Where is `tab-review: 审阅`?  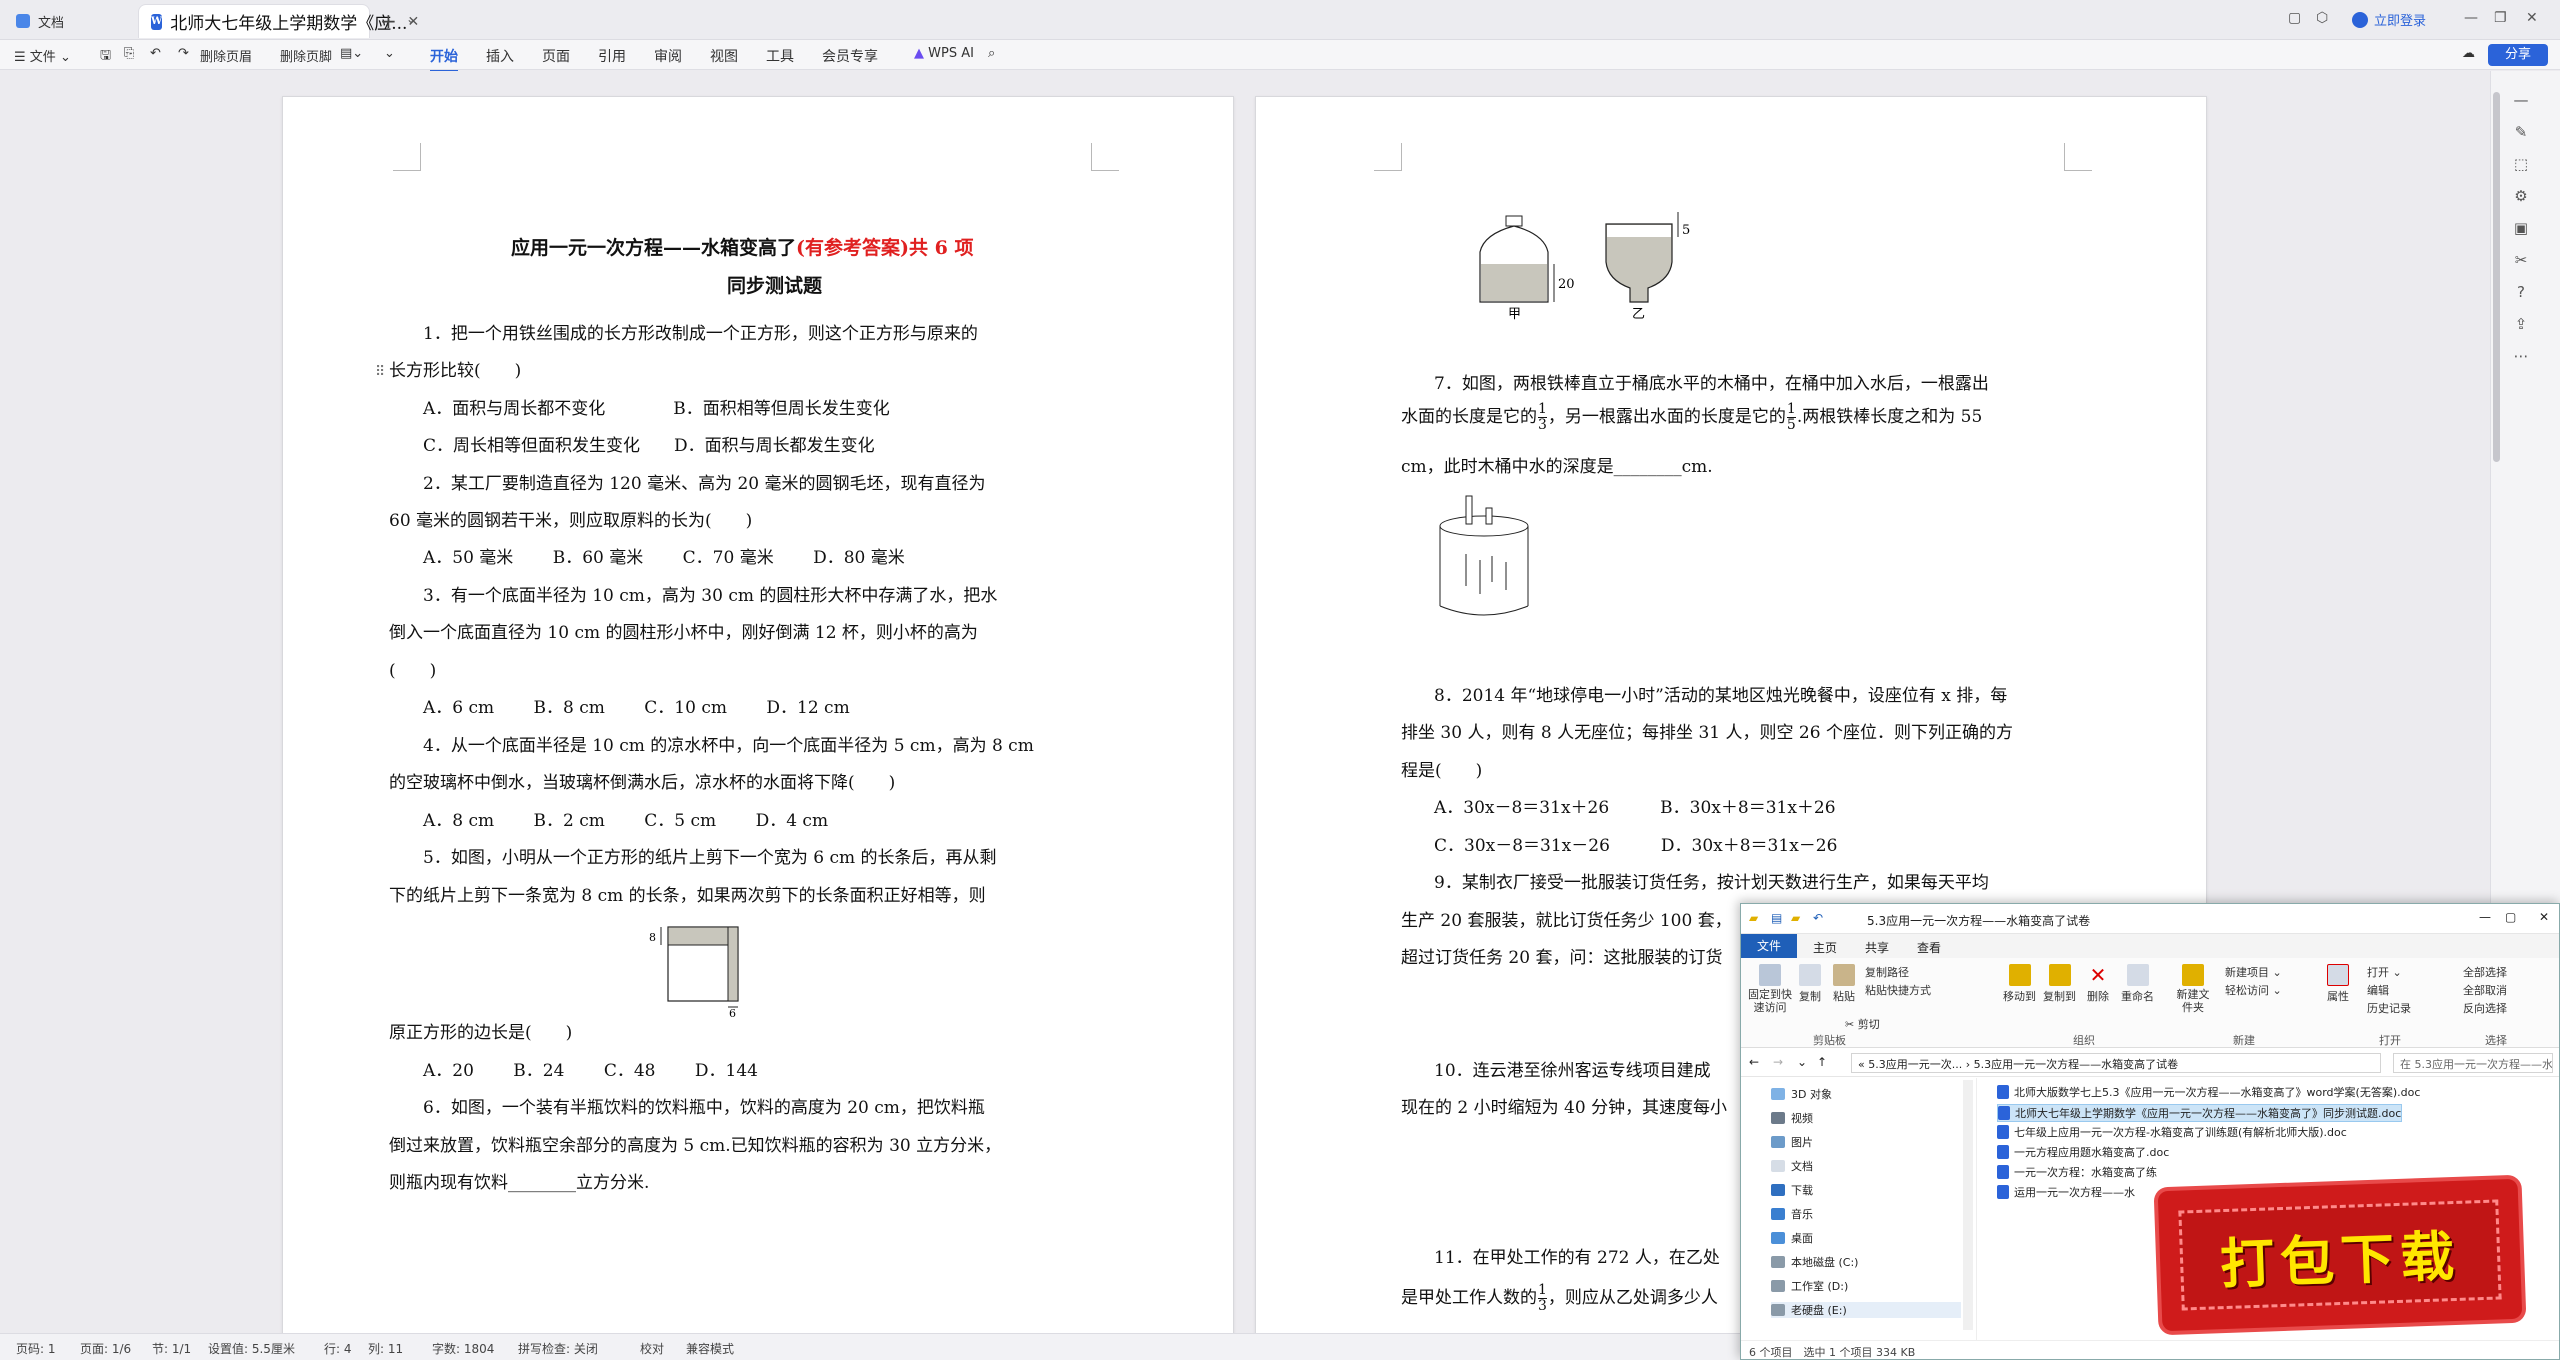
tab-review: 审阅 is located at coordinates (668, 56).